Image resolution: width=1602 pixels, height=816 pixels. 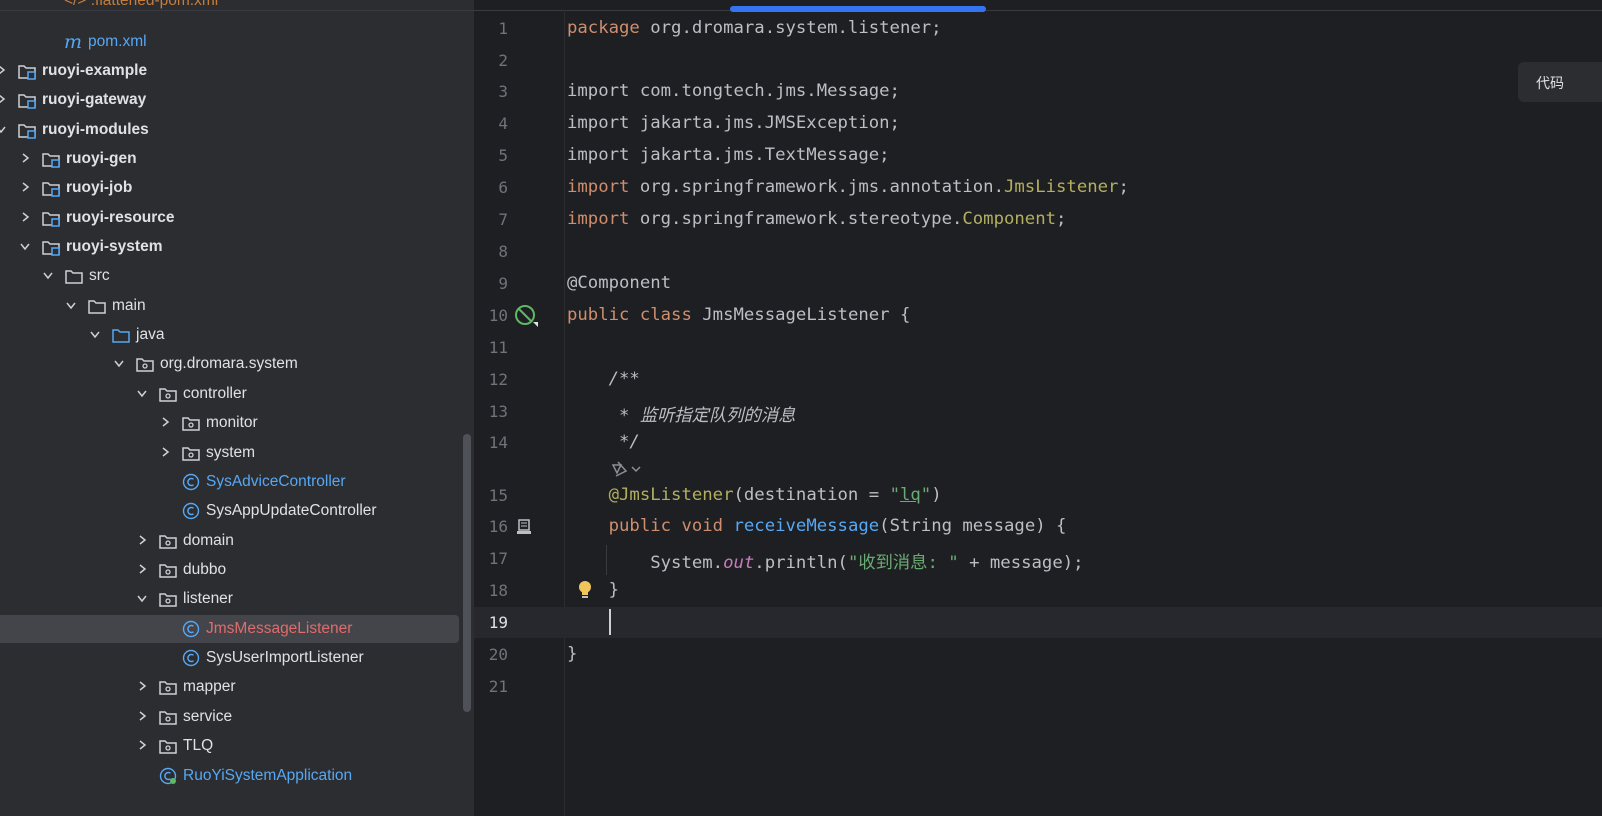 I want to click on code-hint-label: 代码, so click(x=1550, y=84).